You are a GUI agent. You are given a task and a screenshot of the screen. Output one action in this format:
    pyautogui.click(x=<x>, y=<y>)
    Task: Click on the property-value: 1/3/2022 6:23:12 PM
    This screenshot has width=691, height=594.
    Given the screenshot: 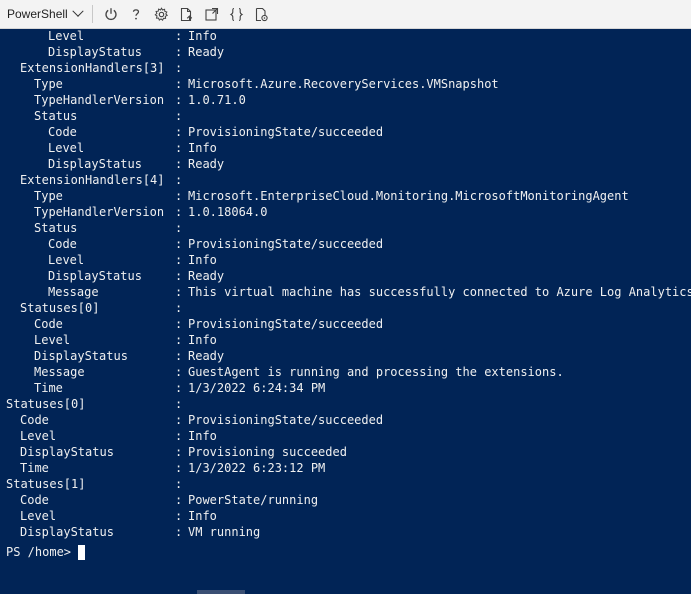 What is the action you would take?
    pyautogui.click(x=257, y=468)
    